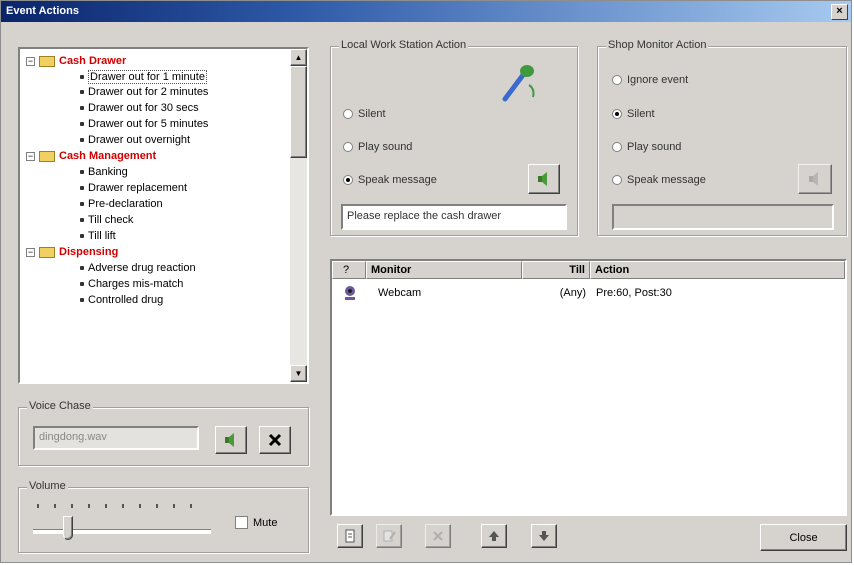  Describe the element at coordinates (47, 486) in the screenshot. I see `volume-label: Volume` at that location.